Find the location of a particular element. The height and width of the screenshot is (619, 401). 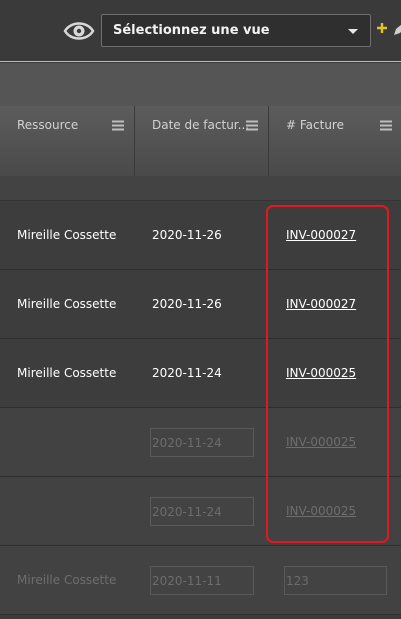

column-header-label: # Facture is located at coordinates (315, 125).